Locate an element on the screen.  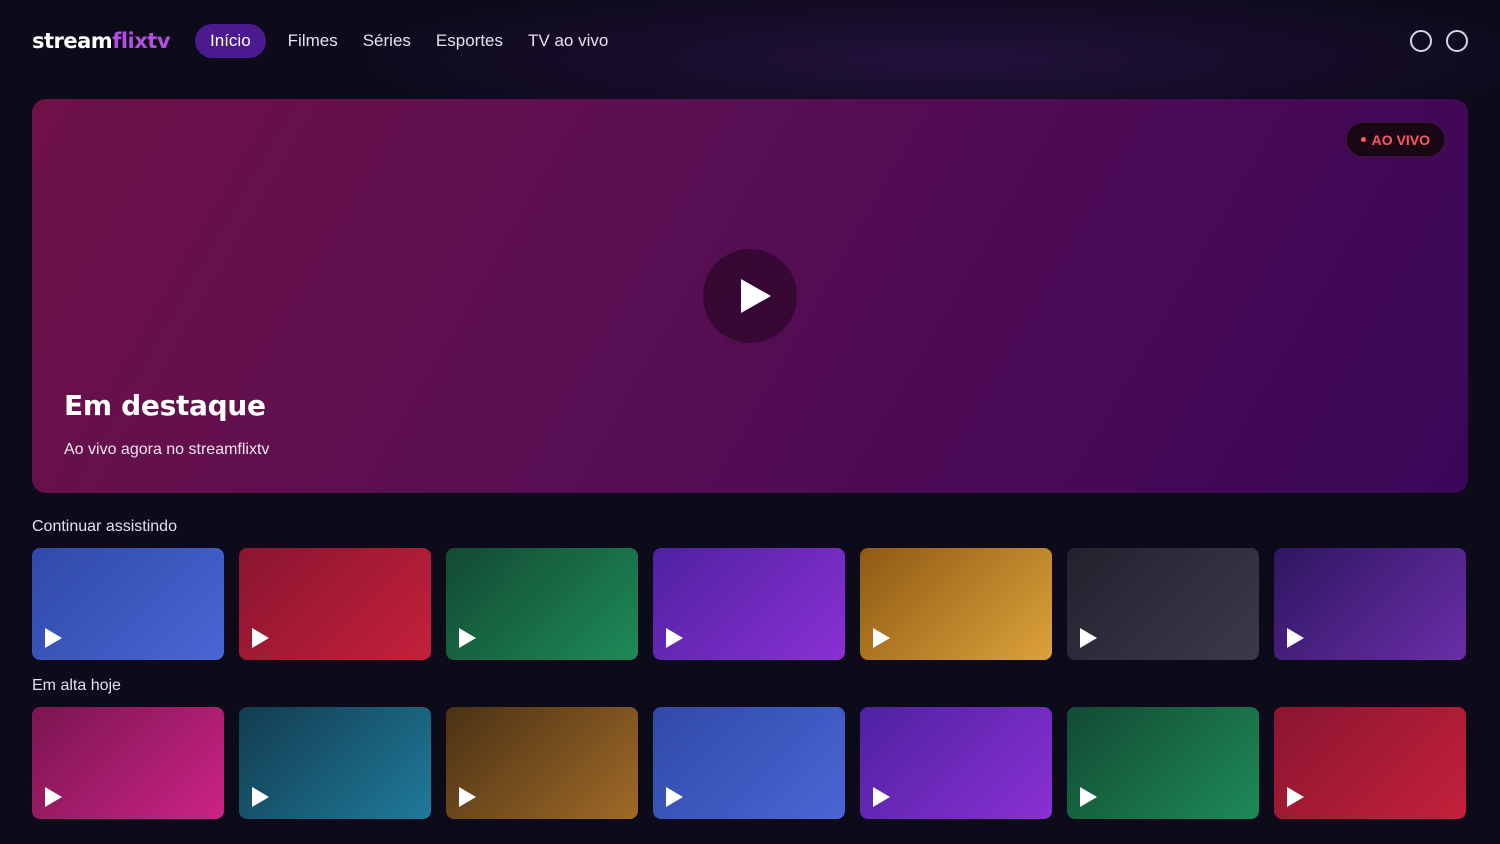
live-badge-label: AO VIVO is located at coordinates (1400, 139).